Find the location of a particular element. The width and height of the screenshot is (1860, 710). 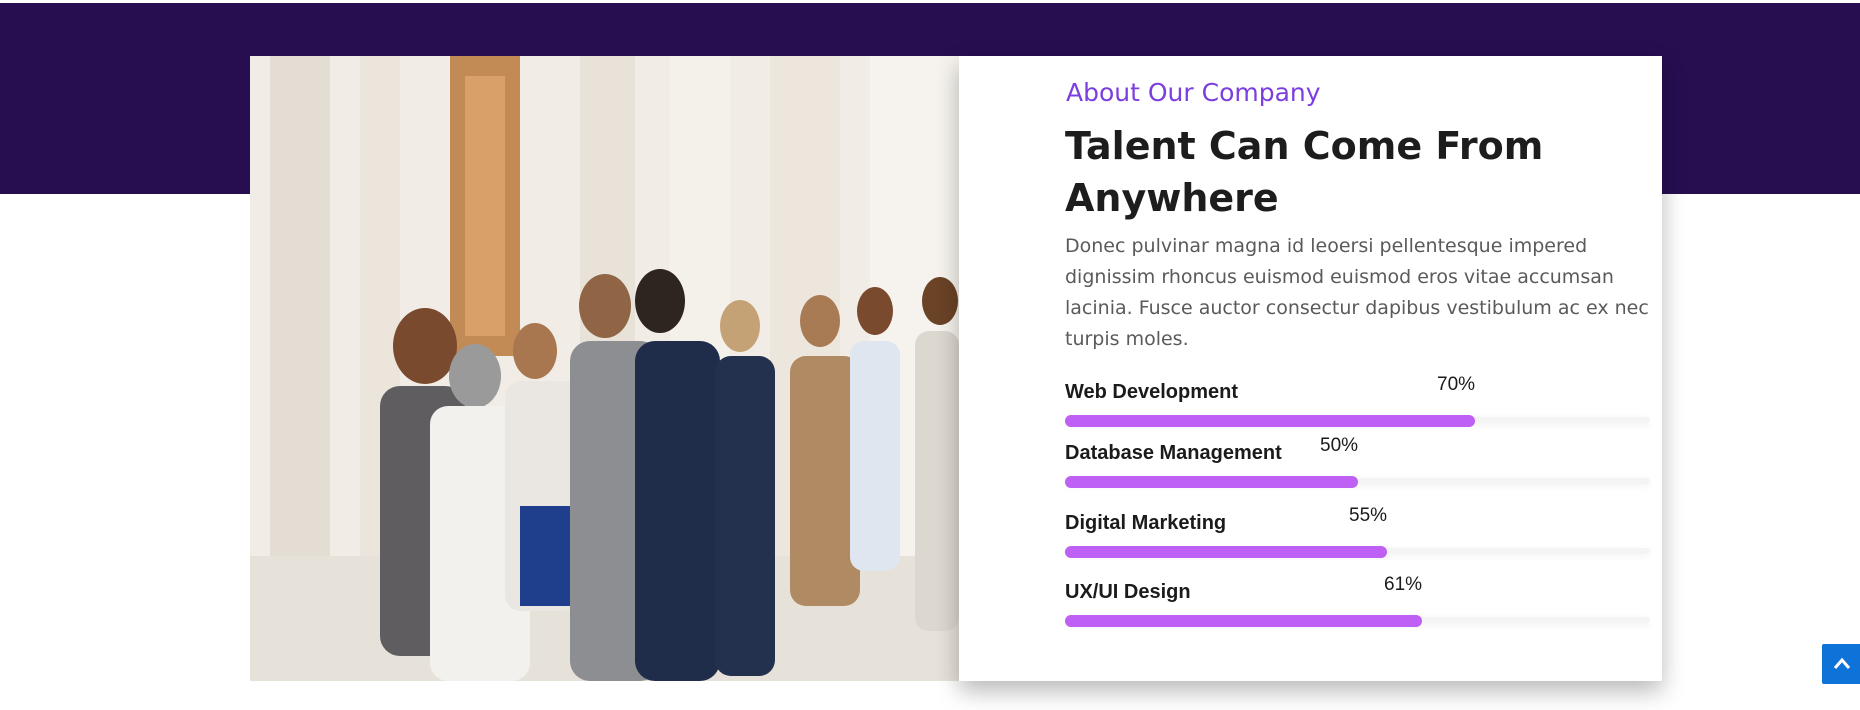

skill-progress-item: Digital Marketing 55% is located at coordinates (1357, 538).